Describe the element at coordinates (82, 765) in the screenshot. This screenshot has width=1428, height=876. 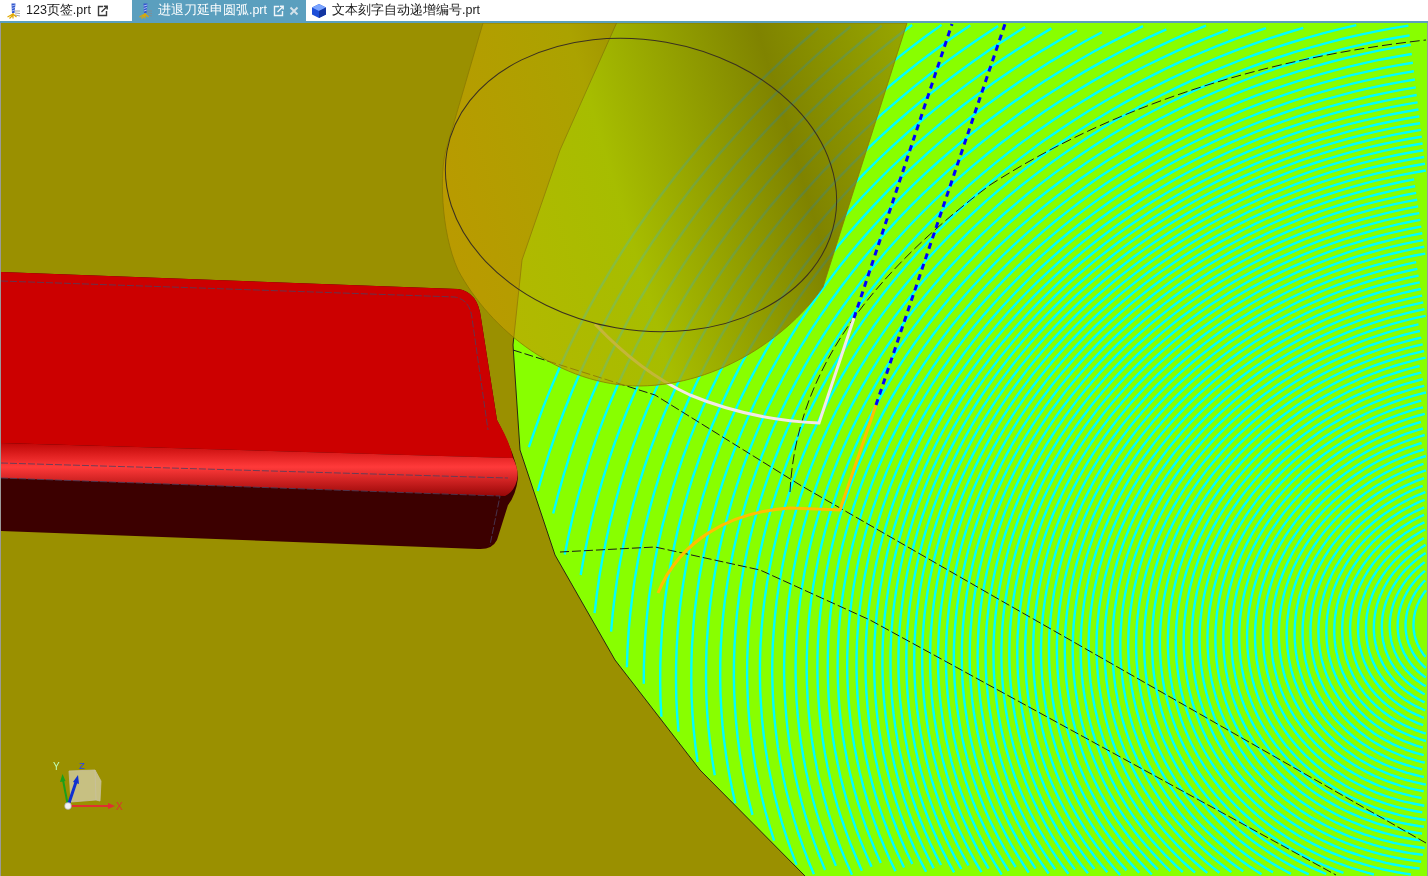
I see `z-axis-label: Z` at that location.